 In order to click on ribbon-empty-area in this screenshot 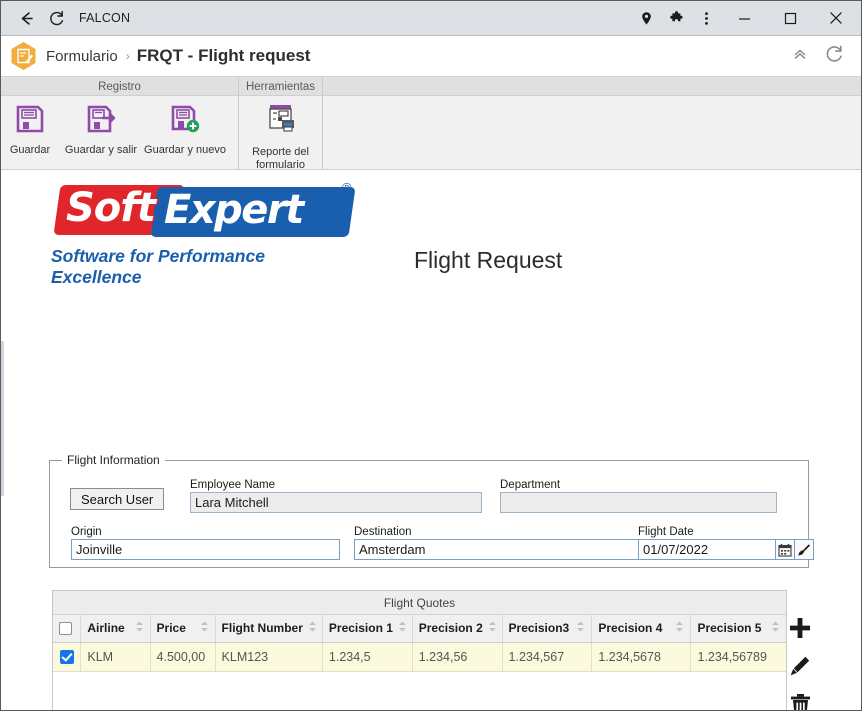, I will do `click(592, 132)`.